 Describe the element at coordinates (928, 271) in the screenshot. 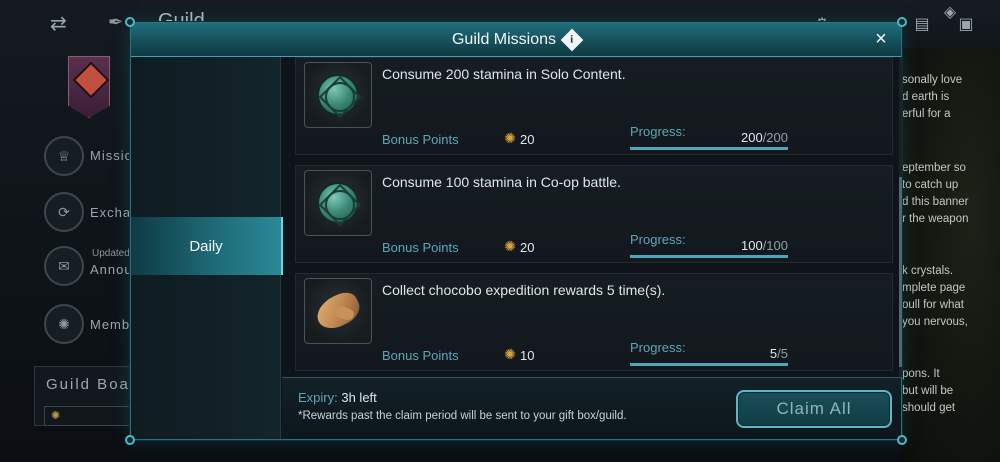

I see `news-line: k crystals.` at that location.